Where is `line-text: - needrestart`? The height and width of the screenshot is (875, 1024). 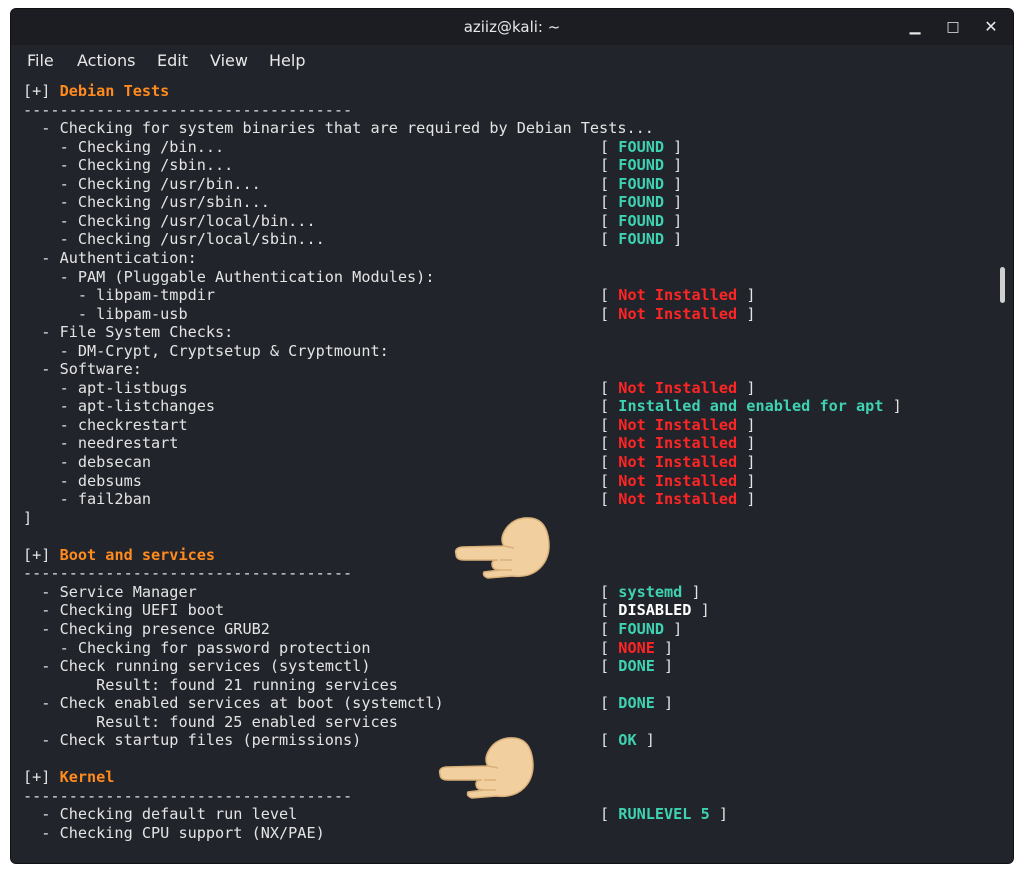 line-text: - needrestart is located at coordinates (101, 443).